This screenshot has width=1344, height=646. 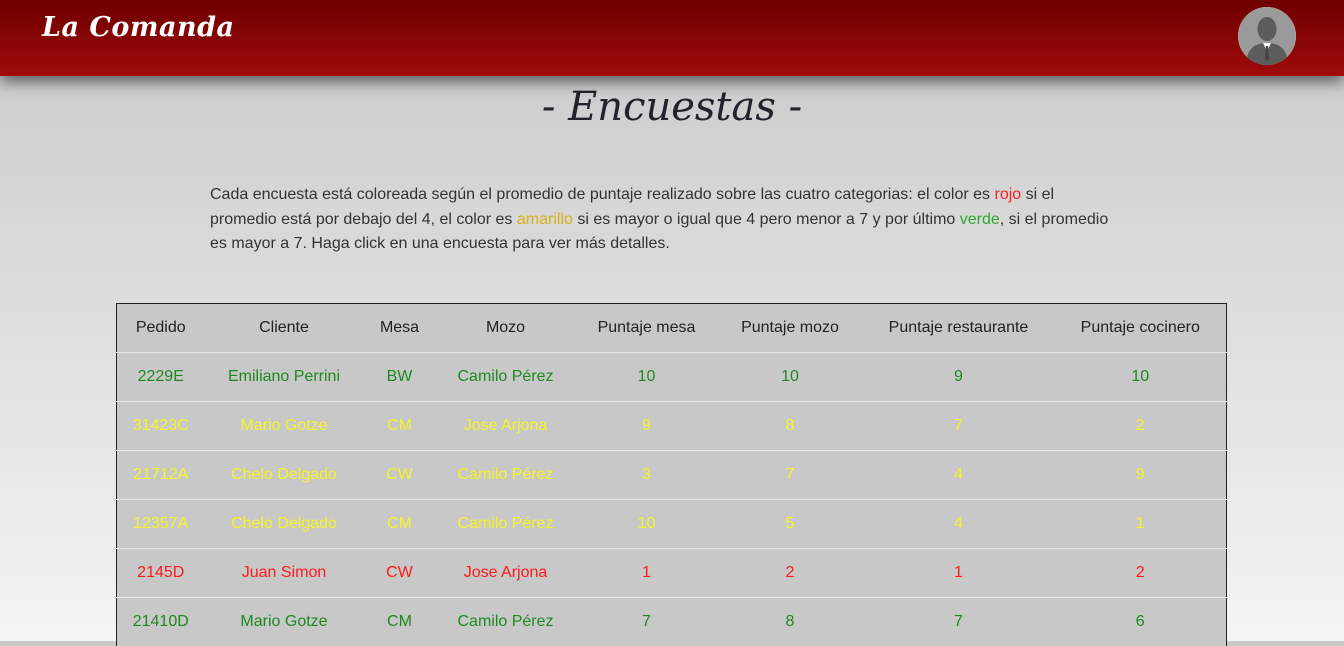 I want to click on header-puntaje-restaurante: Puntaje restaurante, so click(x=959, y=328).